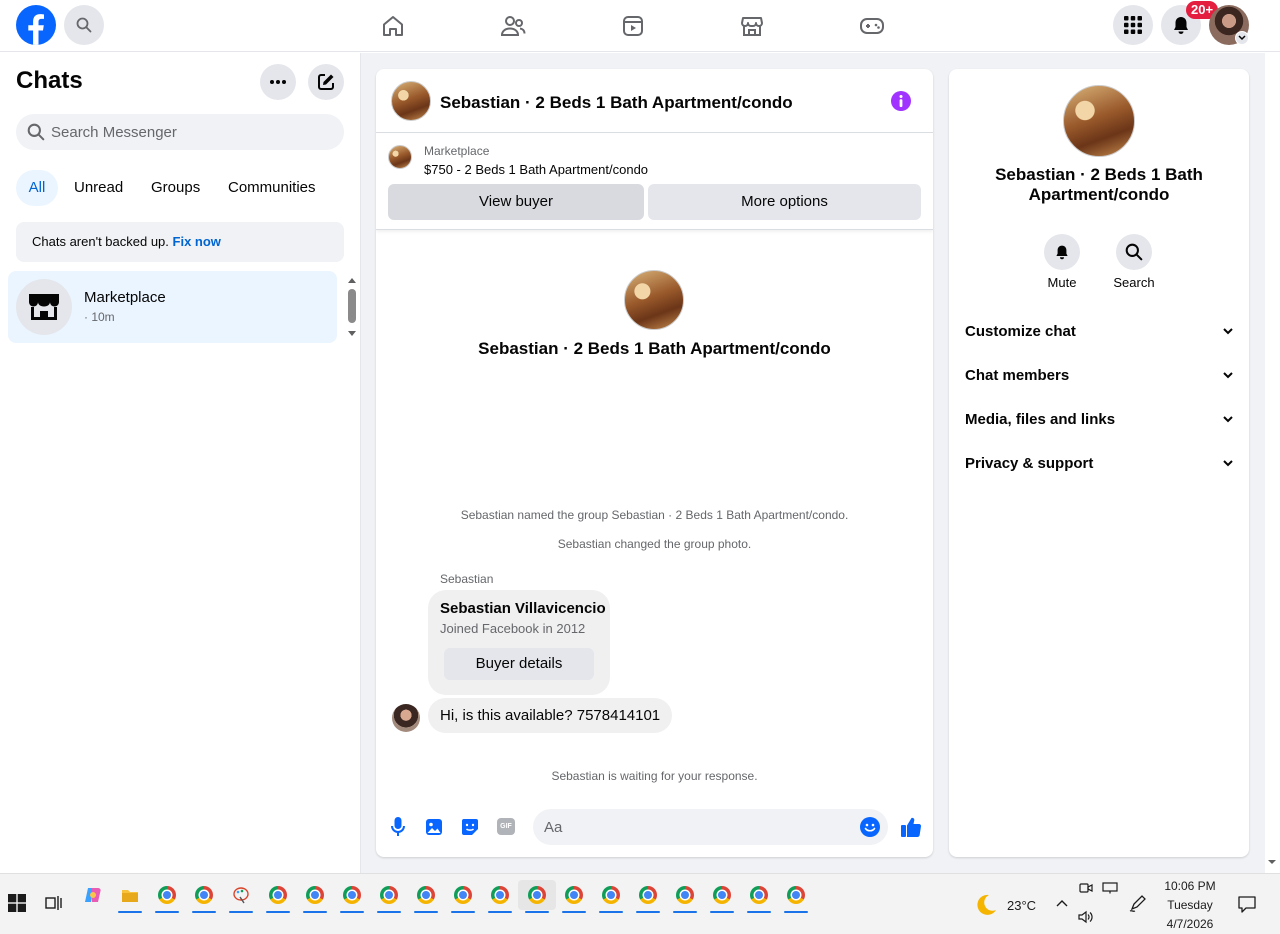  Describe the element at coordinates (523, 608) in the screenshot. I see `buyer-card-name: Sebastian Villavicencio` at that location.